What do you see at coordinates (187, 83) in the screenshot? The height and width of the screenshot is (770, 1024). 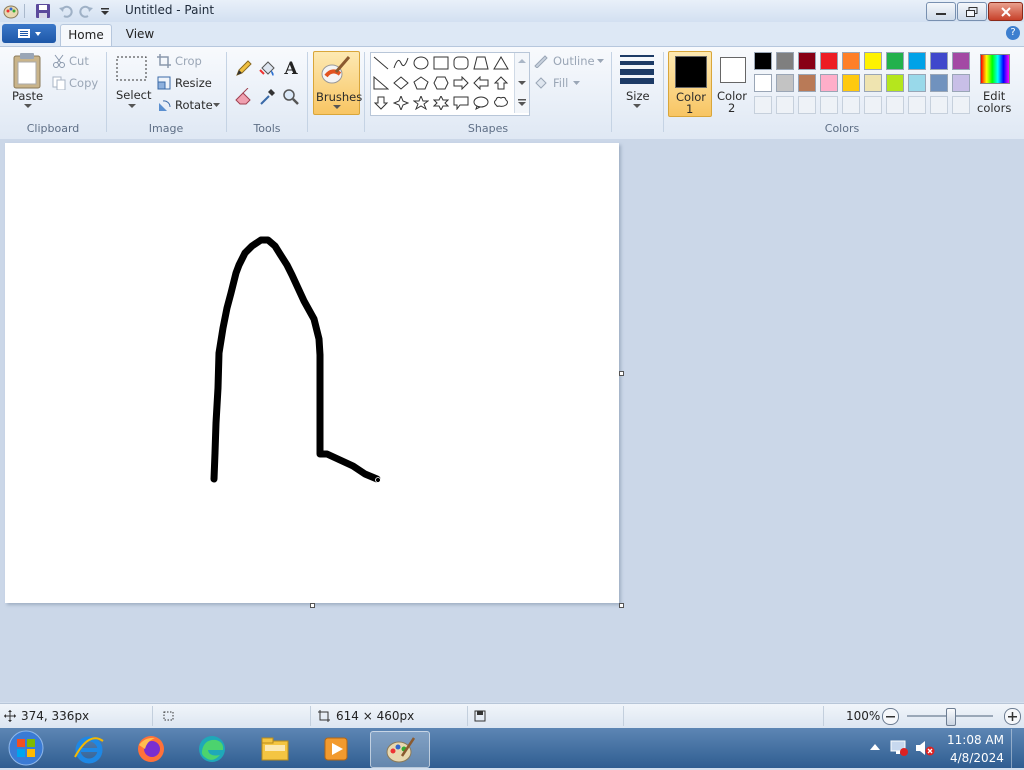 I see `resize-button: Resize` at bounding box center [187, 83].